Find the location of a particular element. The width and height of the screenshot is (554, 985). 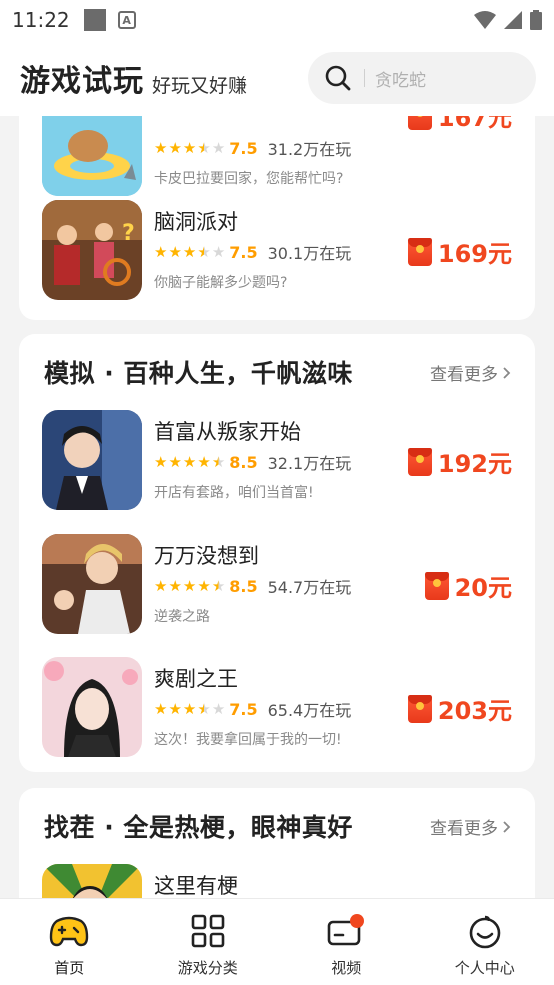

game-name: 万万没想到 is located at coordinates (206, 556).